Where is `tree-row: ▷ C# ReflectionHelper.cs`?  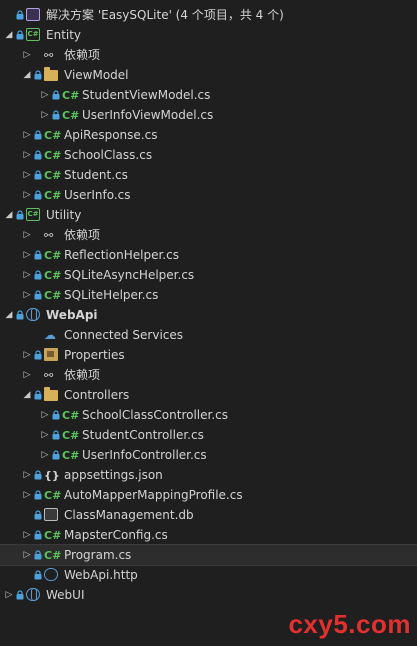 tree-row: ▷ C# ReflectionHelper.cs is located at coordinates (208, 255).